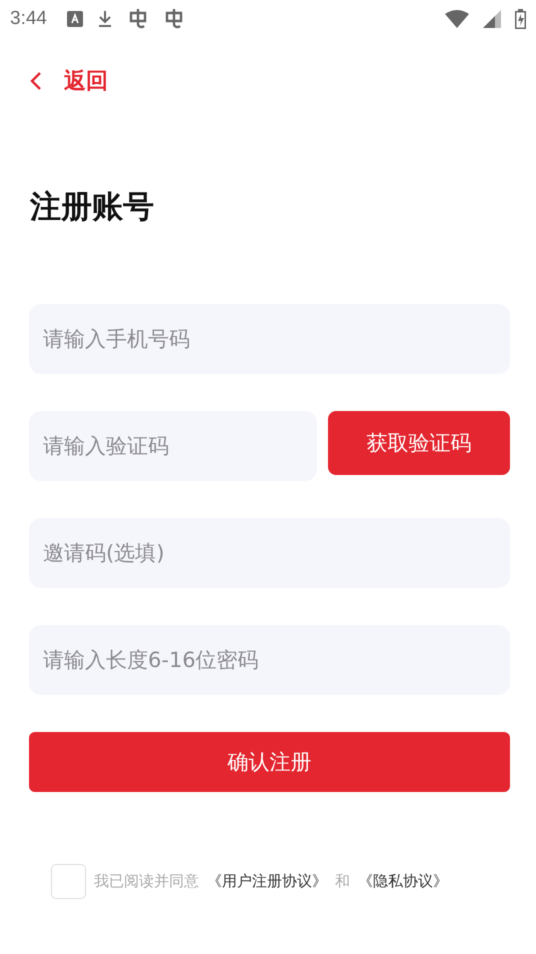 This screenshot has width=536, height=954. What do you see at coordinates (269, 762) in the screenshot?
I see `register-button: 确认注册` at bounding box center [269, 762].